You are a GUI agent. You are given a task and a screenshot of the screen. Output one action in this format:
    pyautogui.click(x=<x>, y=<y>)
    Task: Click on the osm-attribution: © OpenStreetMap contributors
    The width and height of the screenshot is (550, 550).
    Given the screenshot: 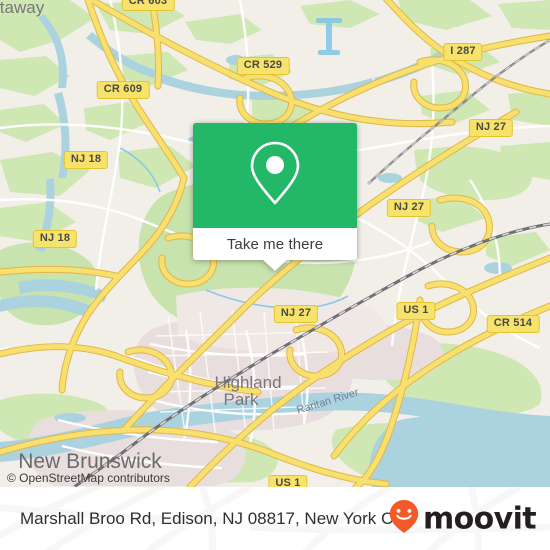 What is the action you would take?
    pyautogui.click(x=88, y=478)
    